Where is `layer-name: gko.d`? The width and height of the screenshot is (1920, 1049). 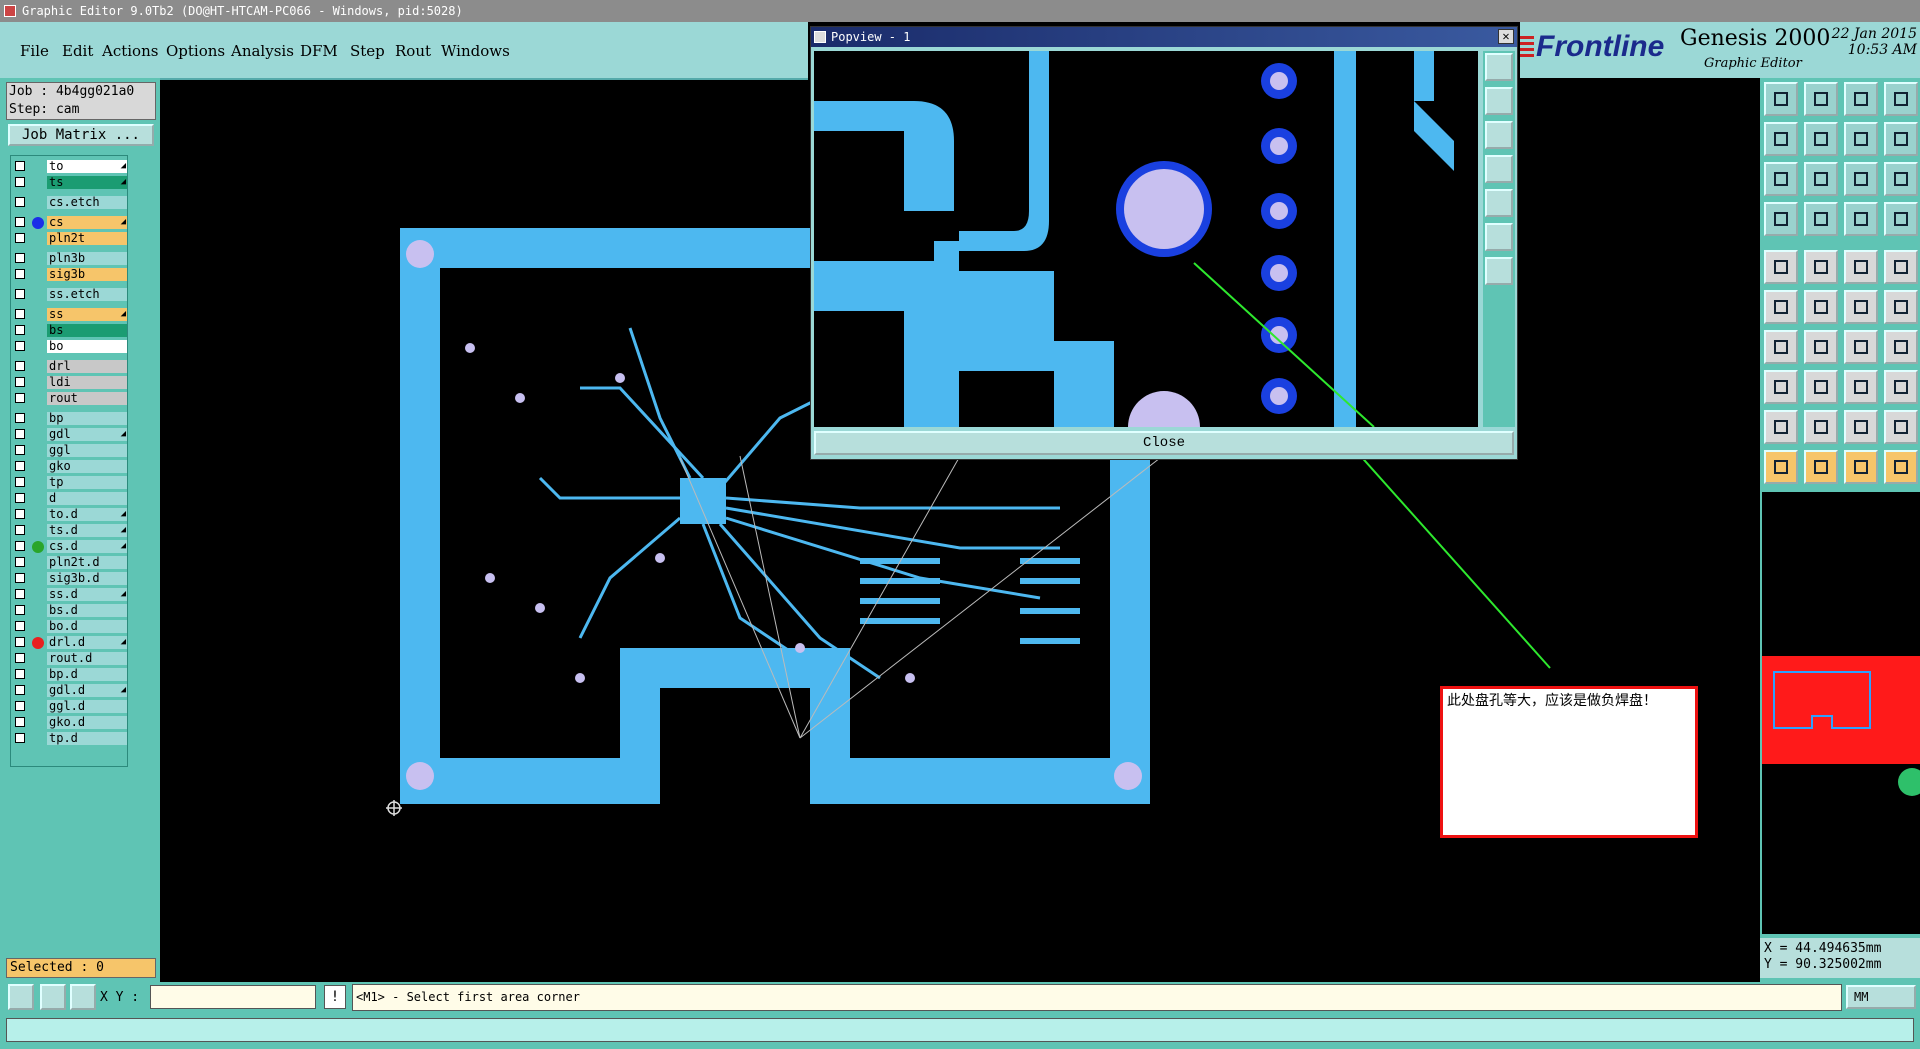
layer-name: gko.d is located at coordinates (87, 722).